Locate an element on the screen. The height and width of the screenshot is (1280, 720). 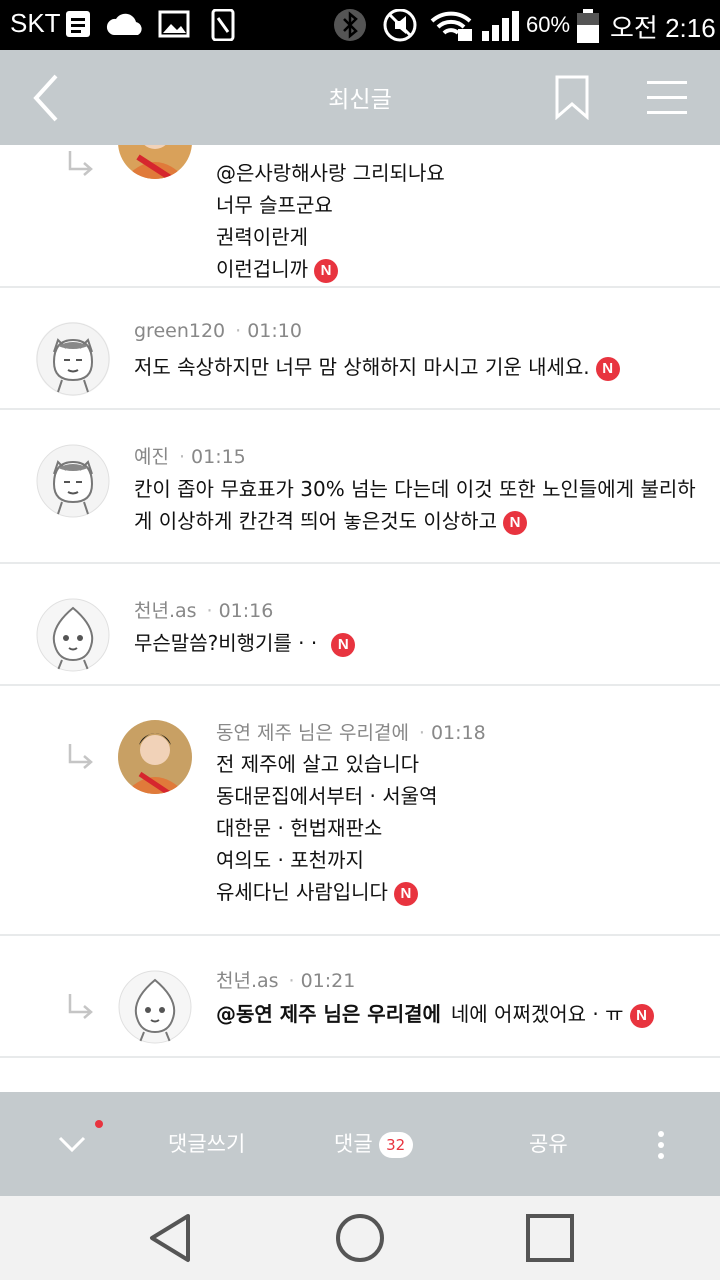
comment-time: 01:18 is located at coordinates (458, 733).